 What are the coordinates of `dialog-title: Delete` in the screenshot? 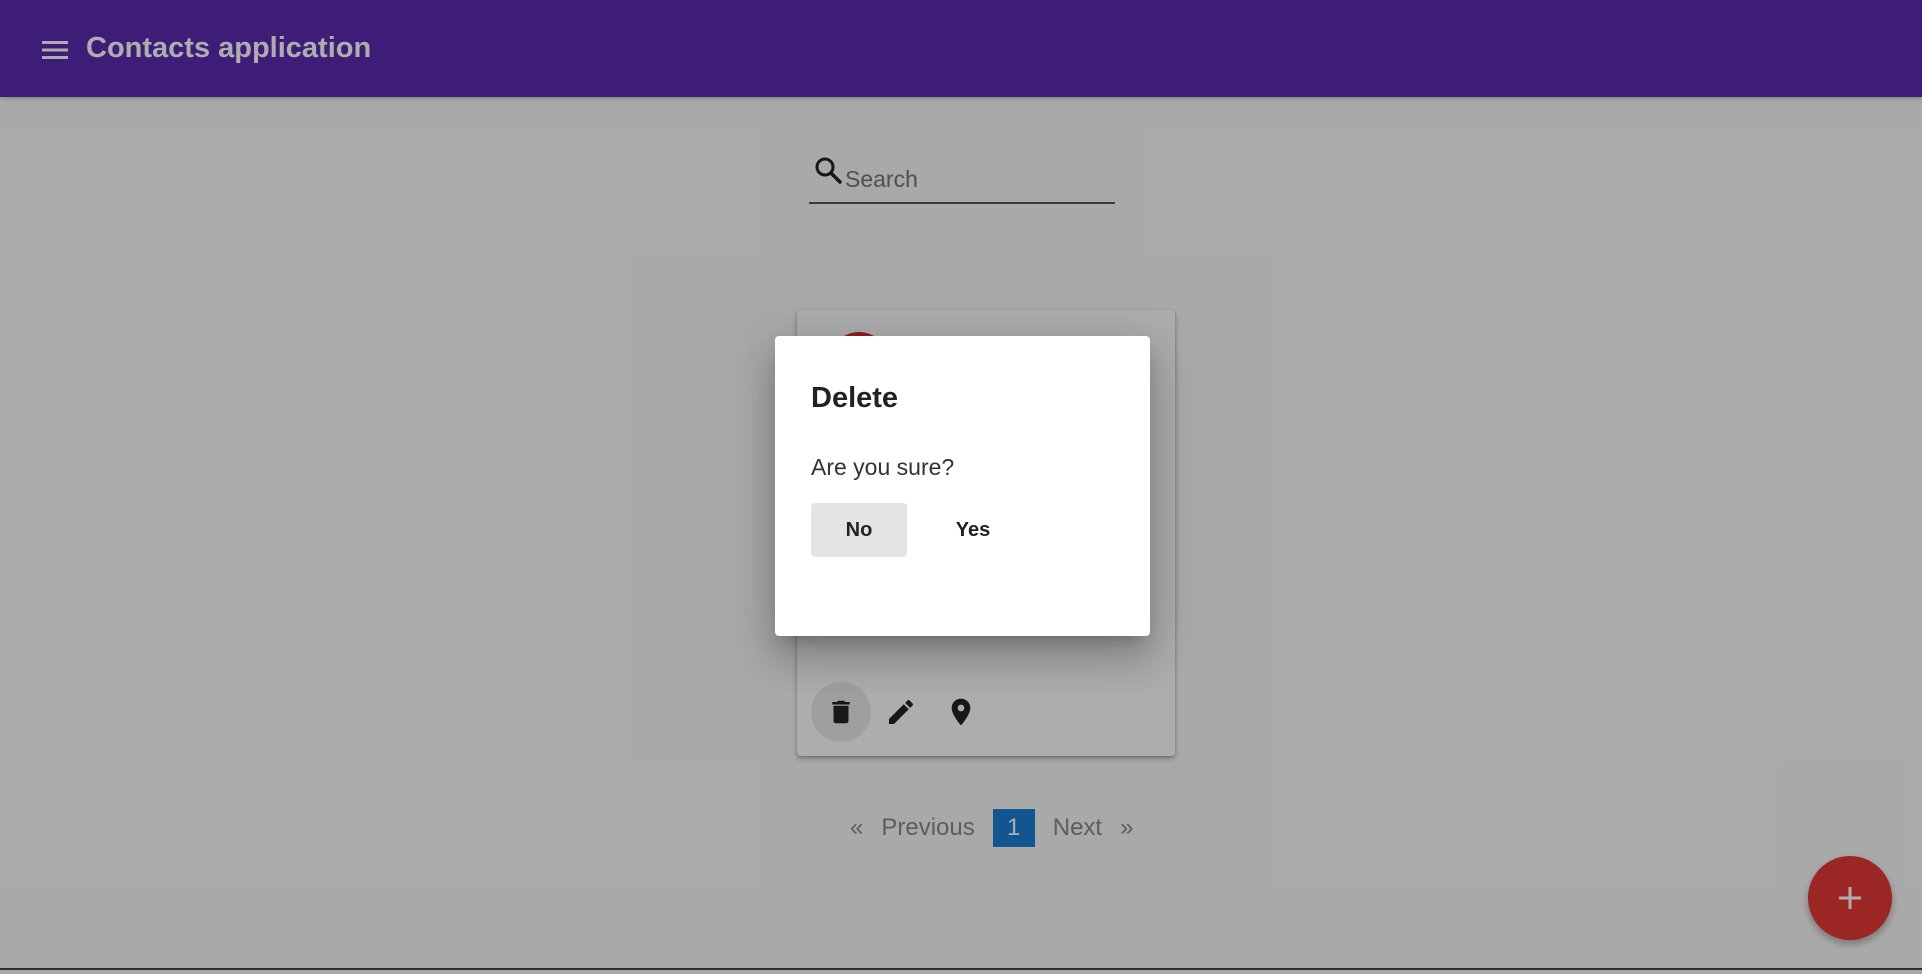 It's located at (855, 398).